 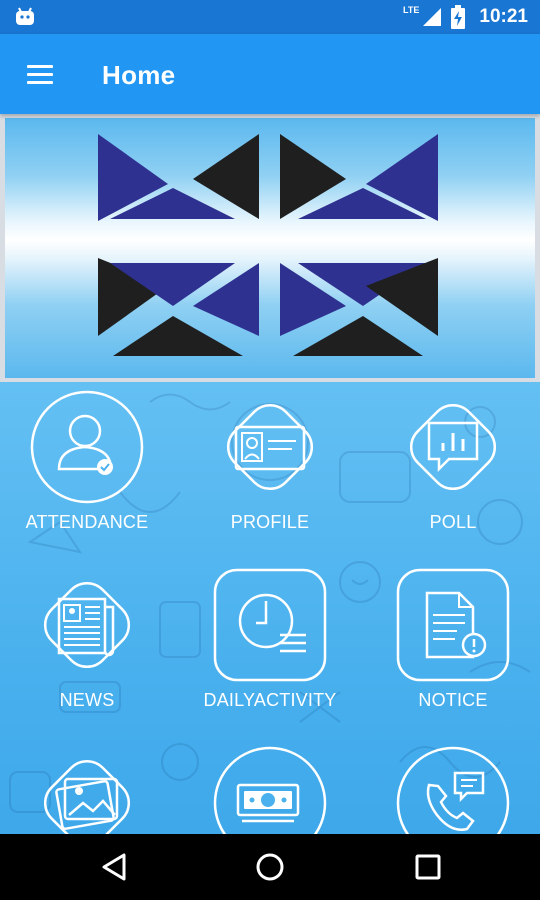 I want to click on profile-card-icon, so click(x=270, y=447).